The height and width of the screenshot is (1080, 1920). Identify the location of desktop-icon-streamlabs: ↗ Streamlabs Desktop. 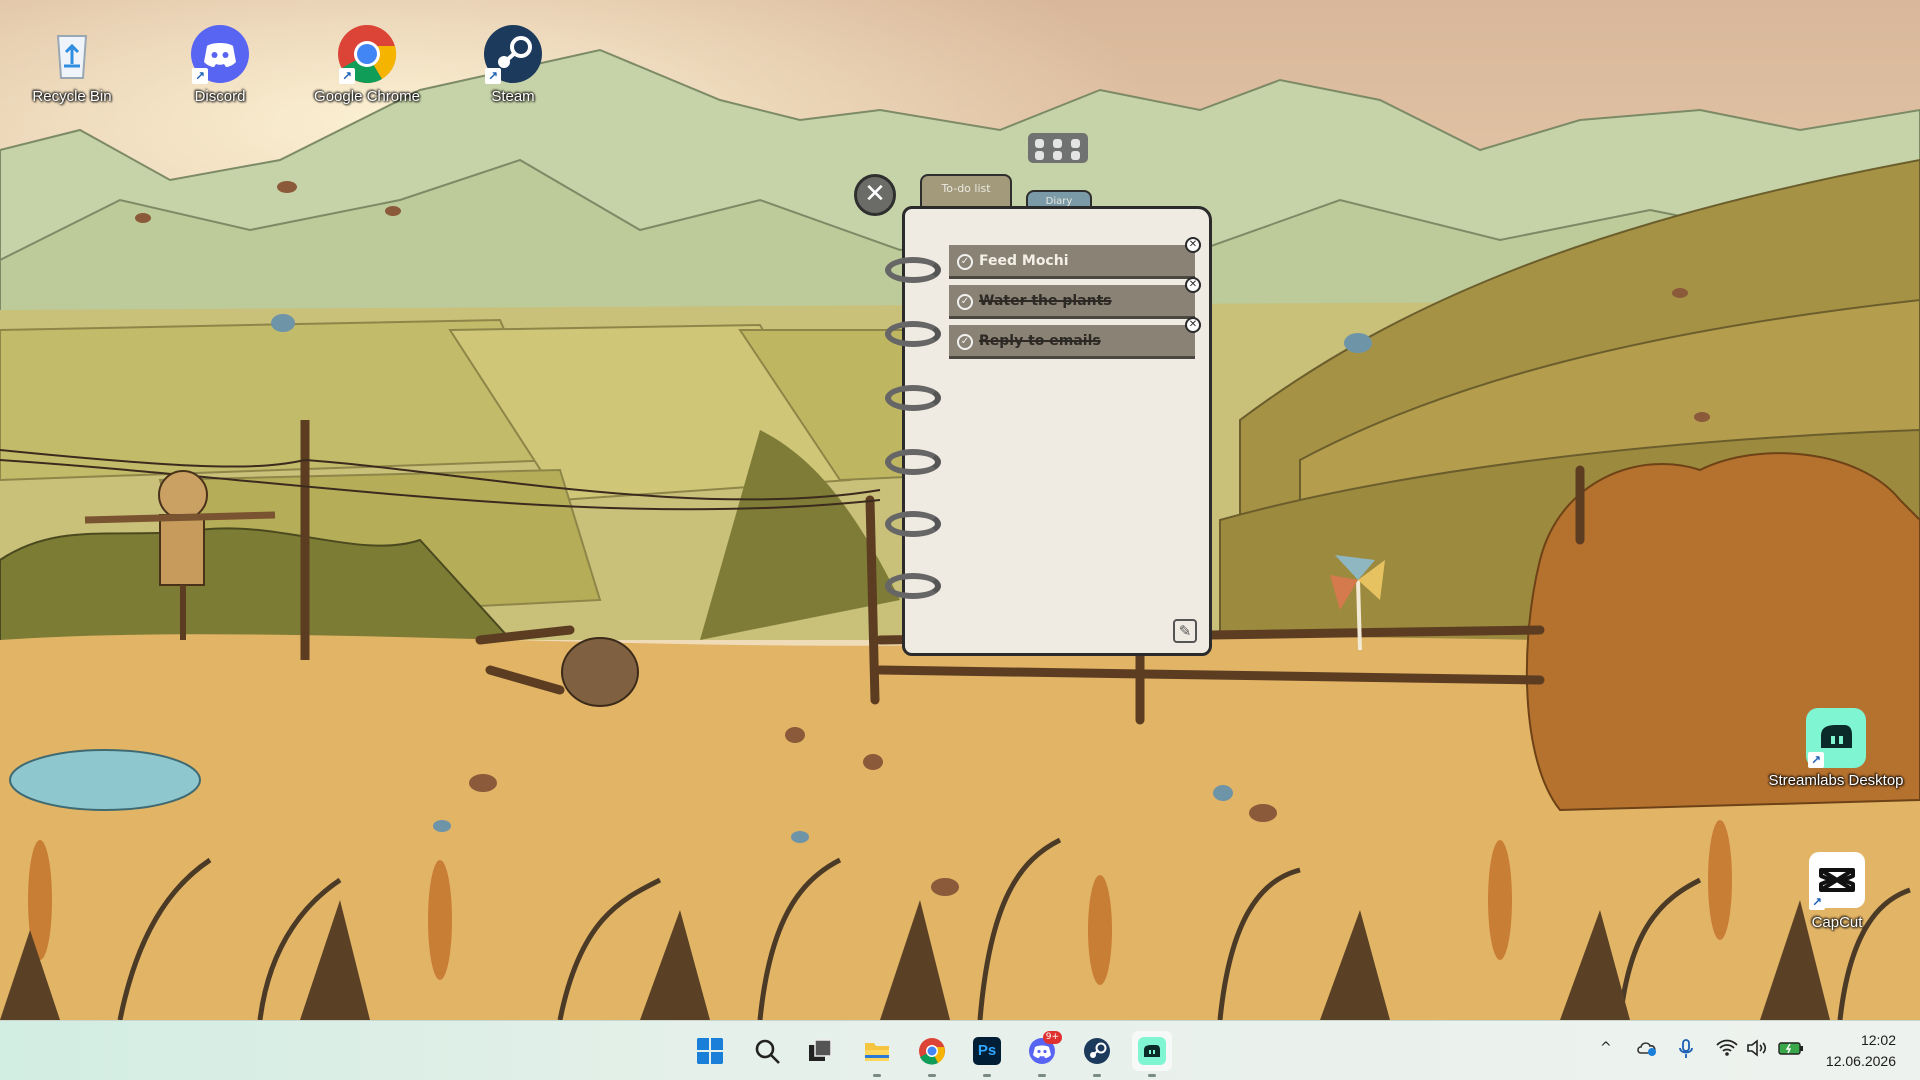
(1836, 748).